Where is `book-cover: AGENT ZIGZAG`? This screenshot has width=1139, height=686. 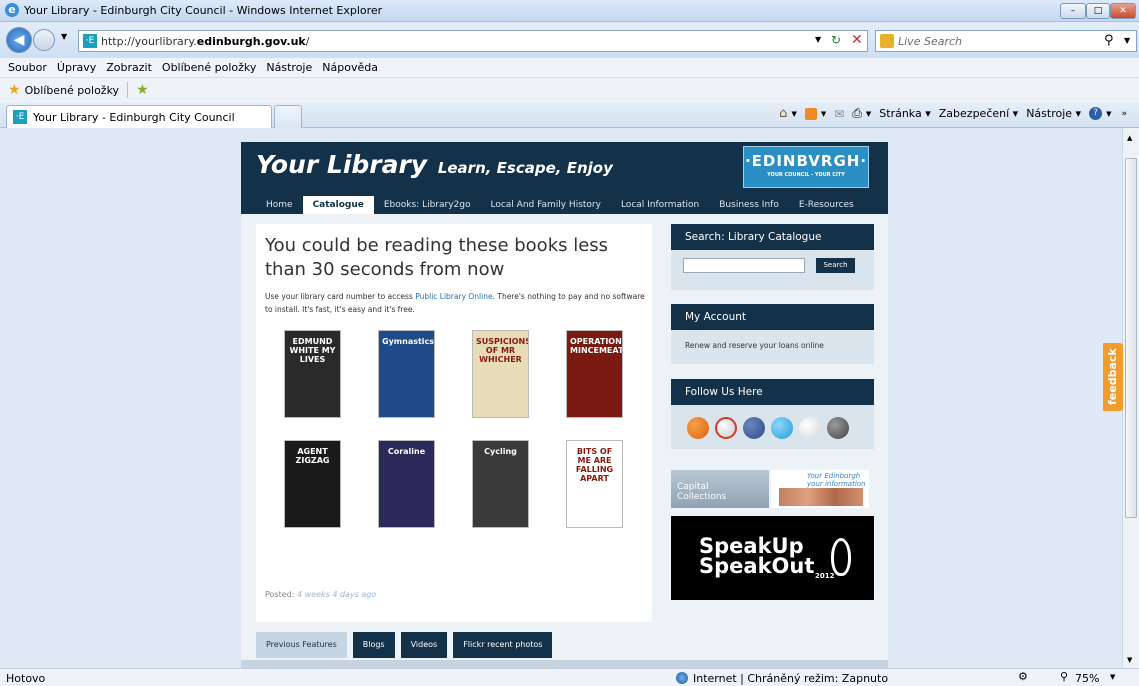 book-cover: AGENT ZIGZAG is located at coordinates (312, 484).